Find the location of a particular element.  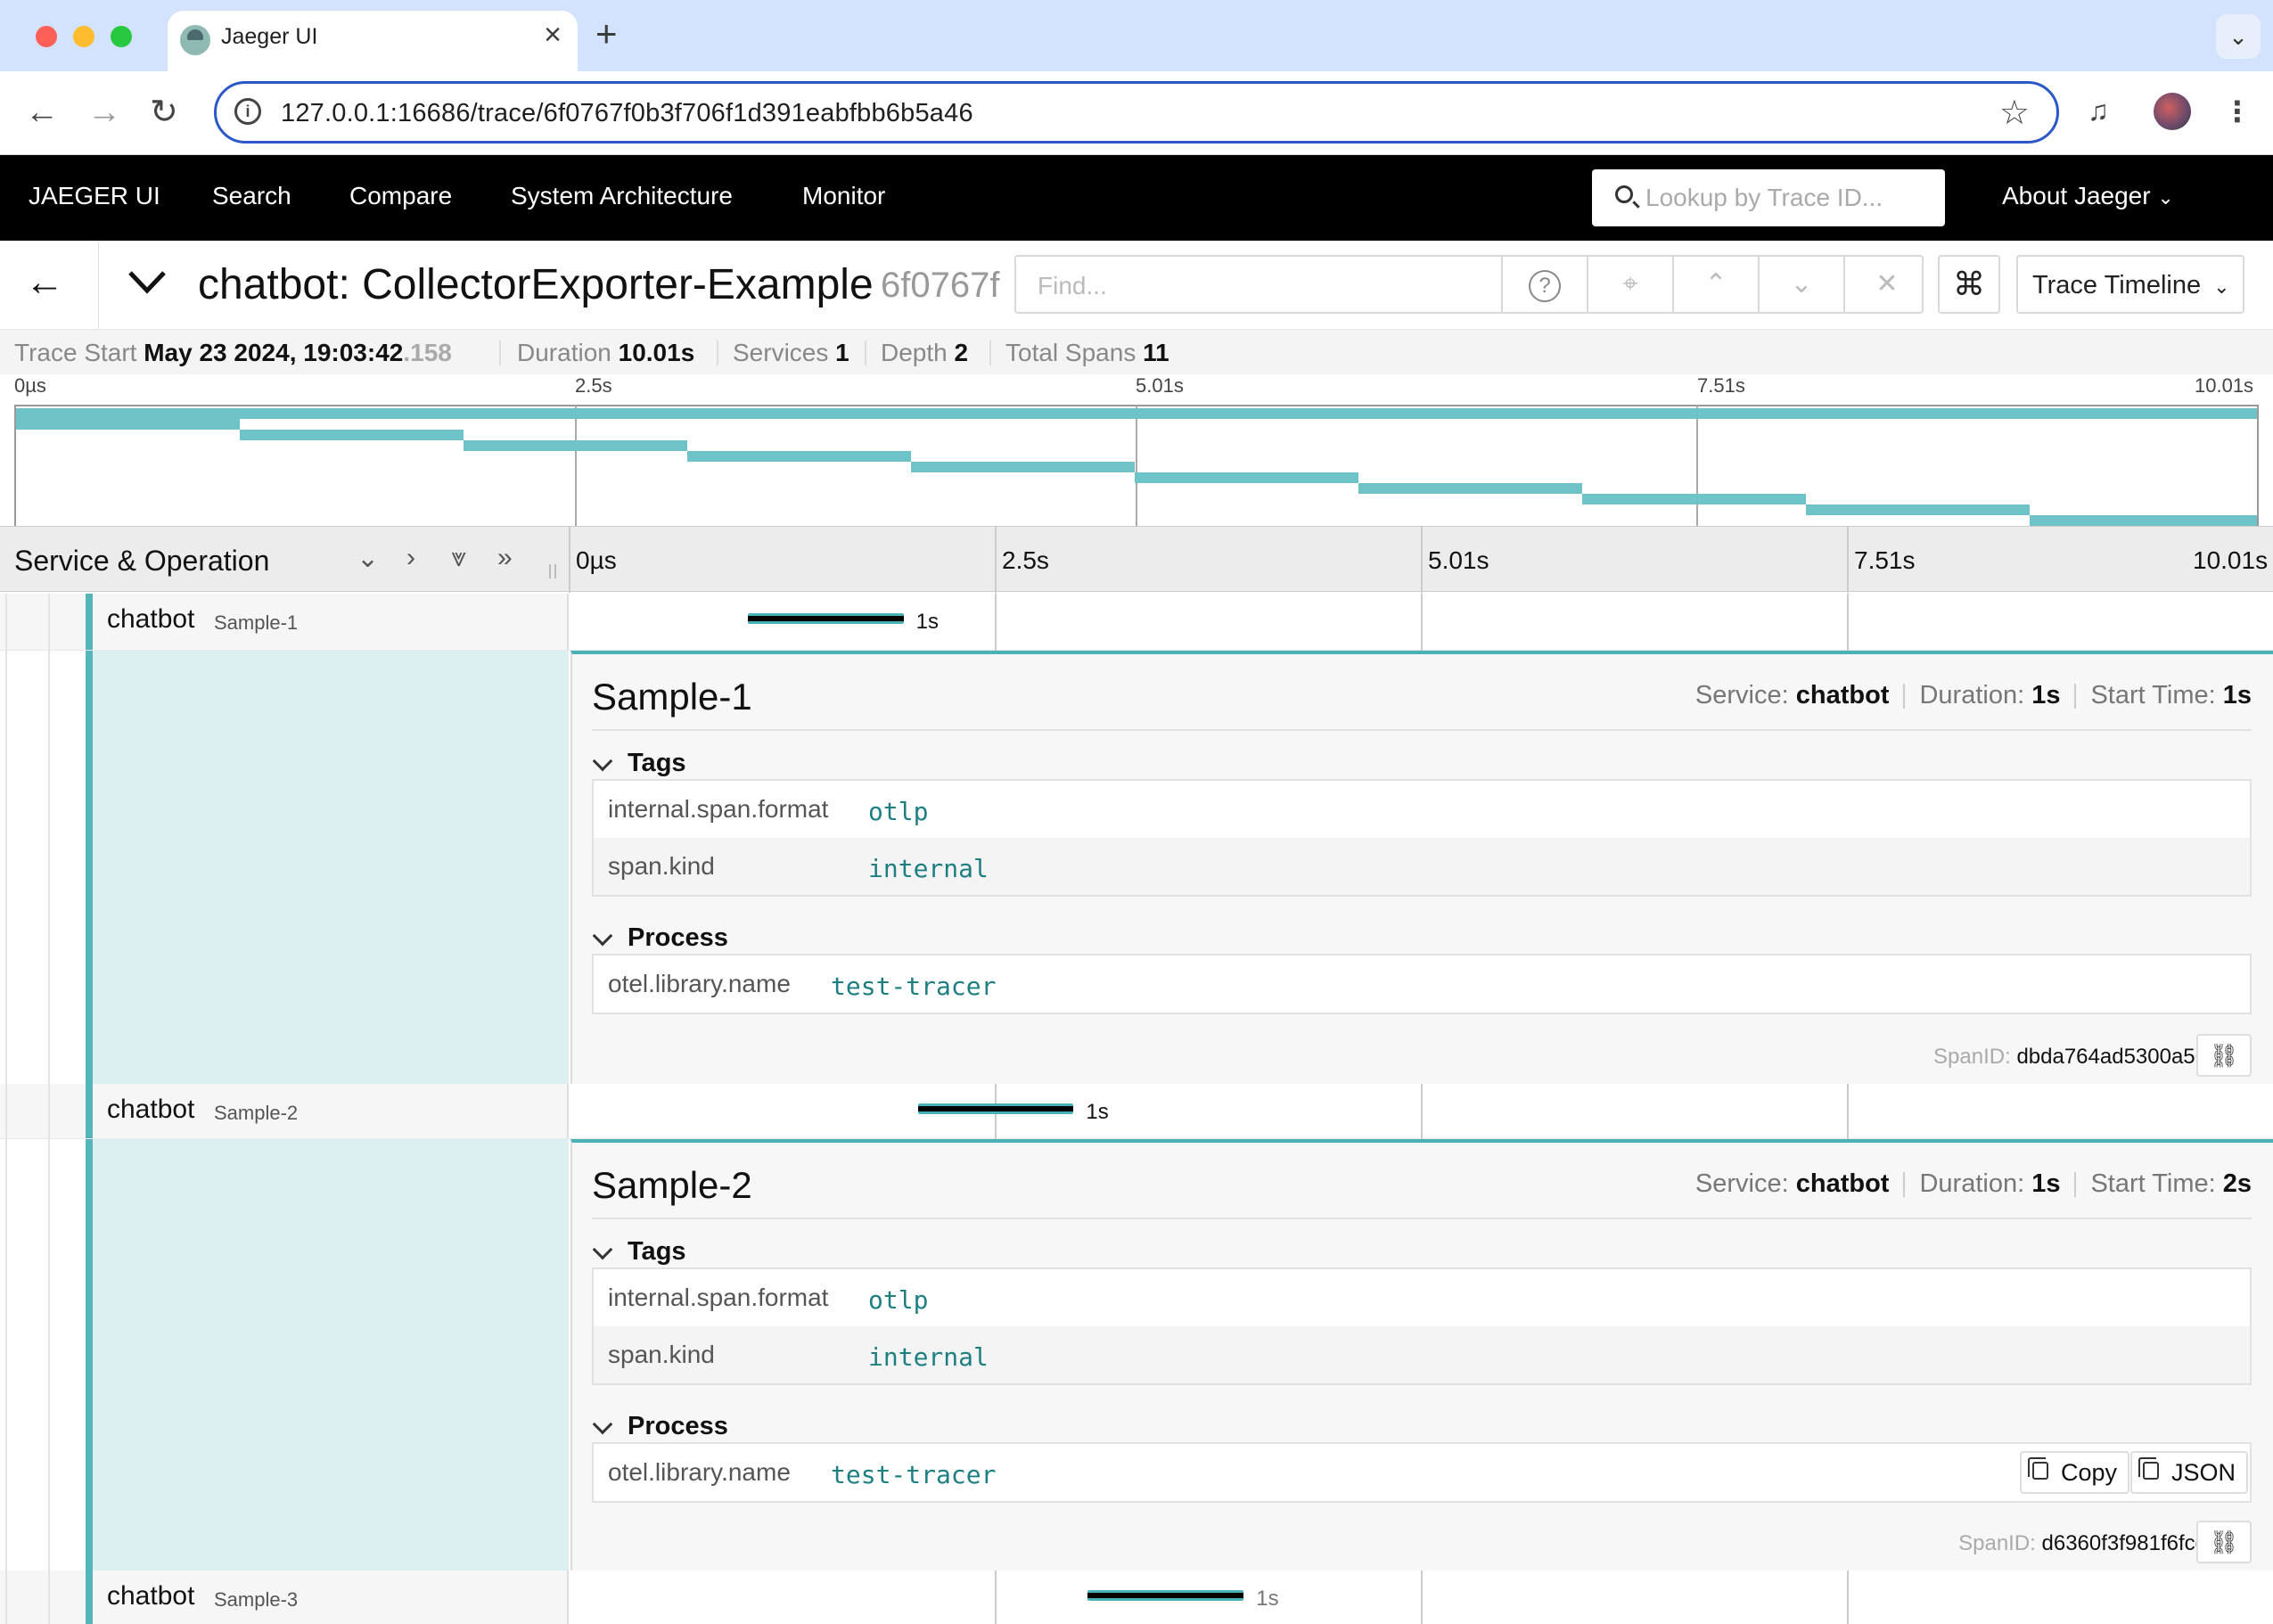

next-match-icon: ⌄ is located at coordinates (1800, 284).